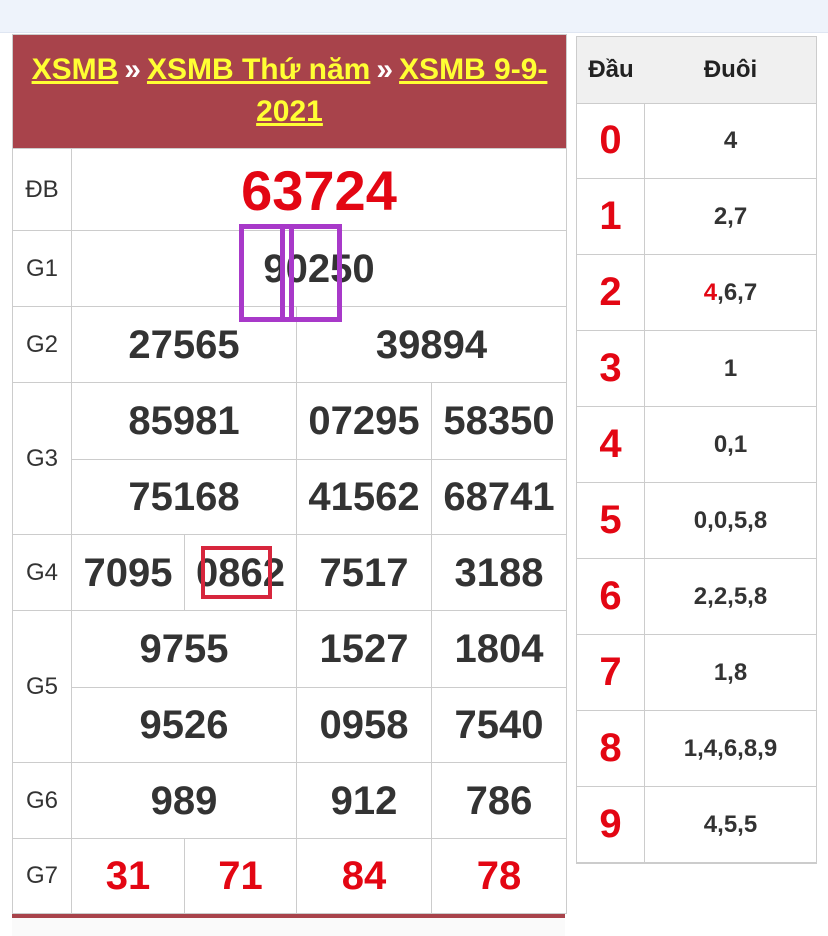  What do you see at coordinates (75, 69) in the screenshot?
I see `crumb-xsmb: XSMB` at bounding box center [75, 69].